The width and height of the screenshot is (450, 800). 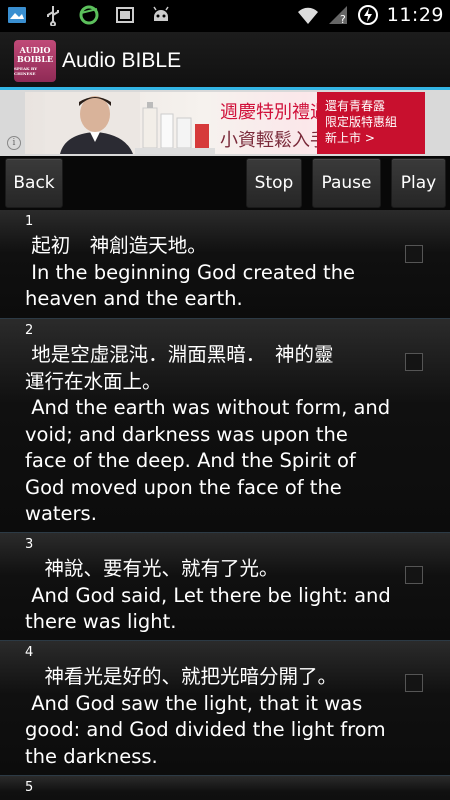 I want to click on ad-banner: 週慶特別禮遇 小資輕鬆入手 還有青春露 限定版特惠組 新上市 >, so click(x=225, y=123).